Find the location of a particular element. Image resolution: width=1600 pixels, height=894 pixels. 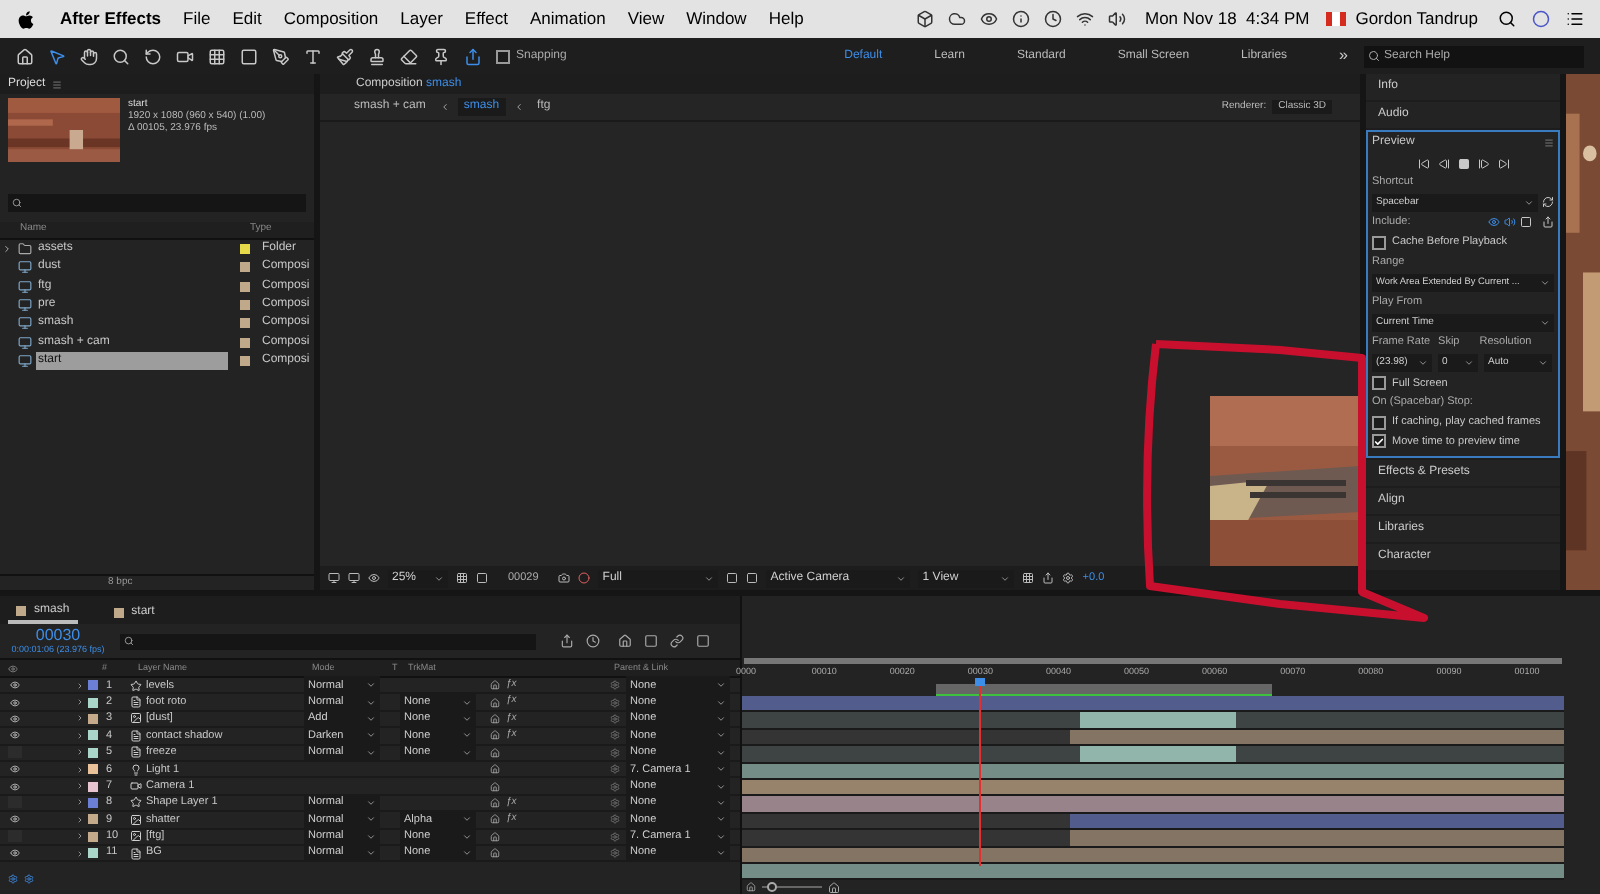

reset-icon is located at coordinates (1548, 202).